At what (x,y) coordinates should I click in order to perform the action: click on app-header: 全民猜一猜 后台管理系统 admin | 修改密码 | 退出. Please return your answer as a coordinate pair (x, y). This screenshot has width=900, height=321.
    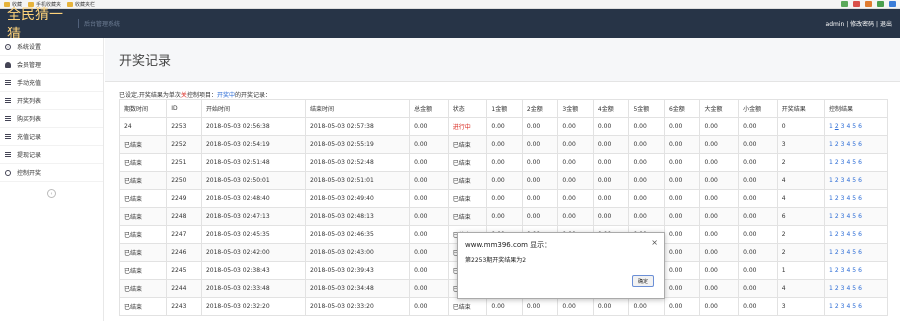
    Looking at the image, I should click on (450, 25).